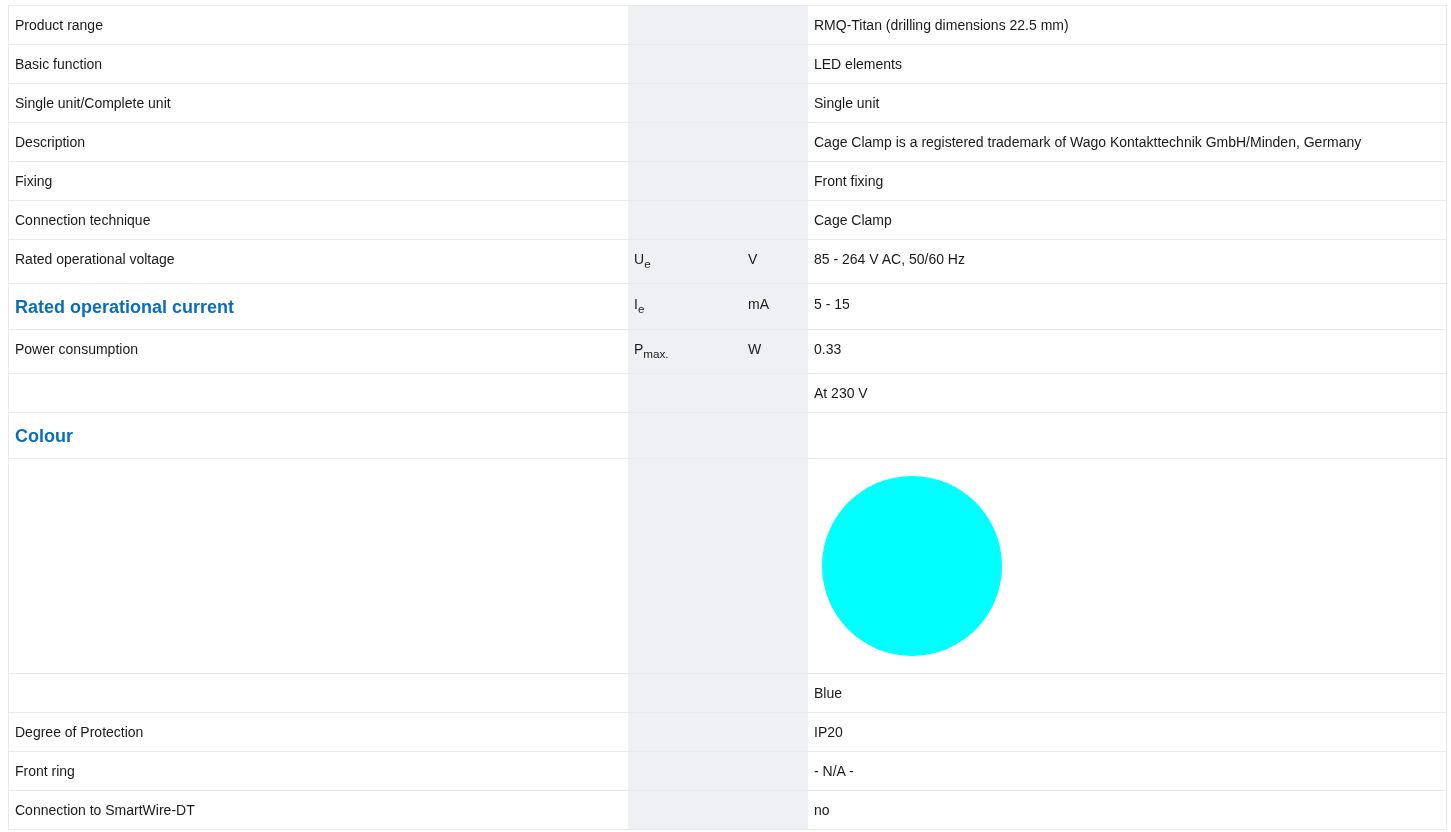 This screenshot has width=1451, height=832. Describe the element at coordinates (318, 435) in the screenshot. I see `section-heading-cell: Colour` at that location.